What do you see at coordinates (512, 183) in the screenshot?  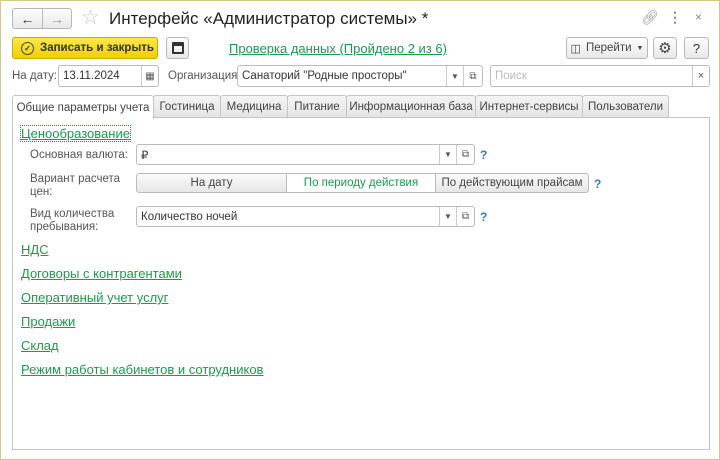 I see `variant-by-prices: По действующим прайсам` at bounding box center [512, 183].